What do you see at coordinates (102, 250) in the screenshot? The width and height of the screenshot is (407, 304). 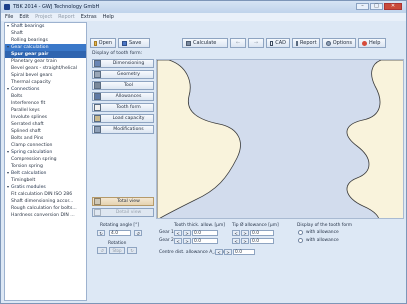 I see `rotate-left-button: ↺` at bounding box center [102, 250].